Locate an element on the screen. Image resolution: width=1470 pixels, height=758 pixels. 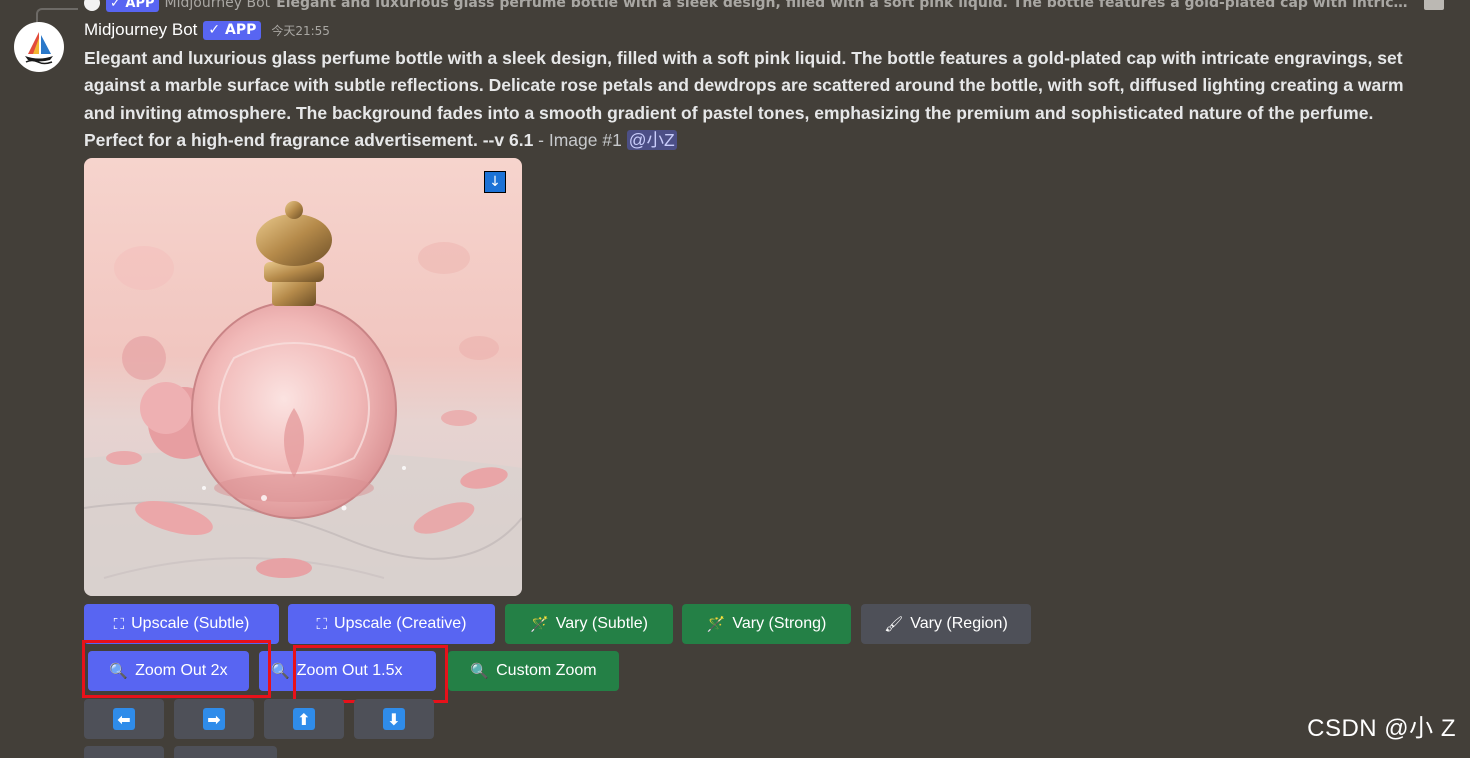
button-label: Custom Zoom is located at coordinates (546, 670).